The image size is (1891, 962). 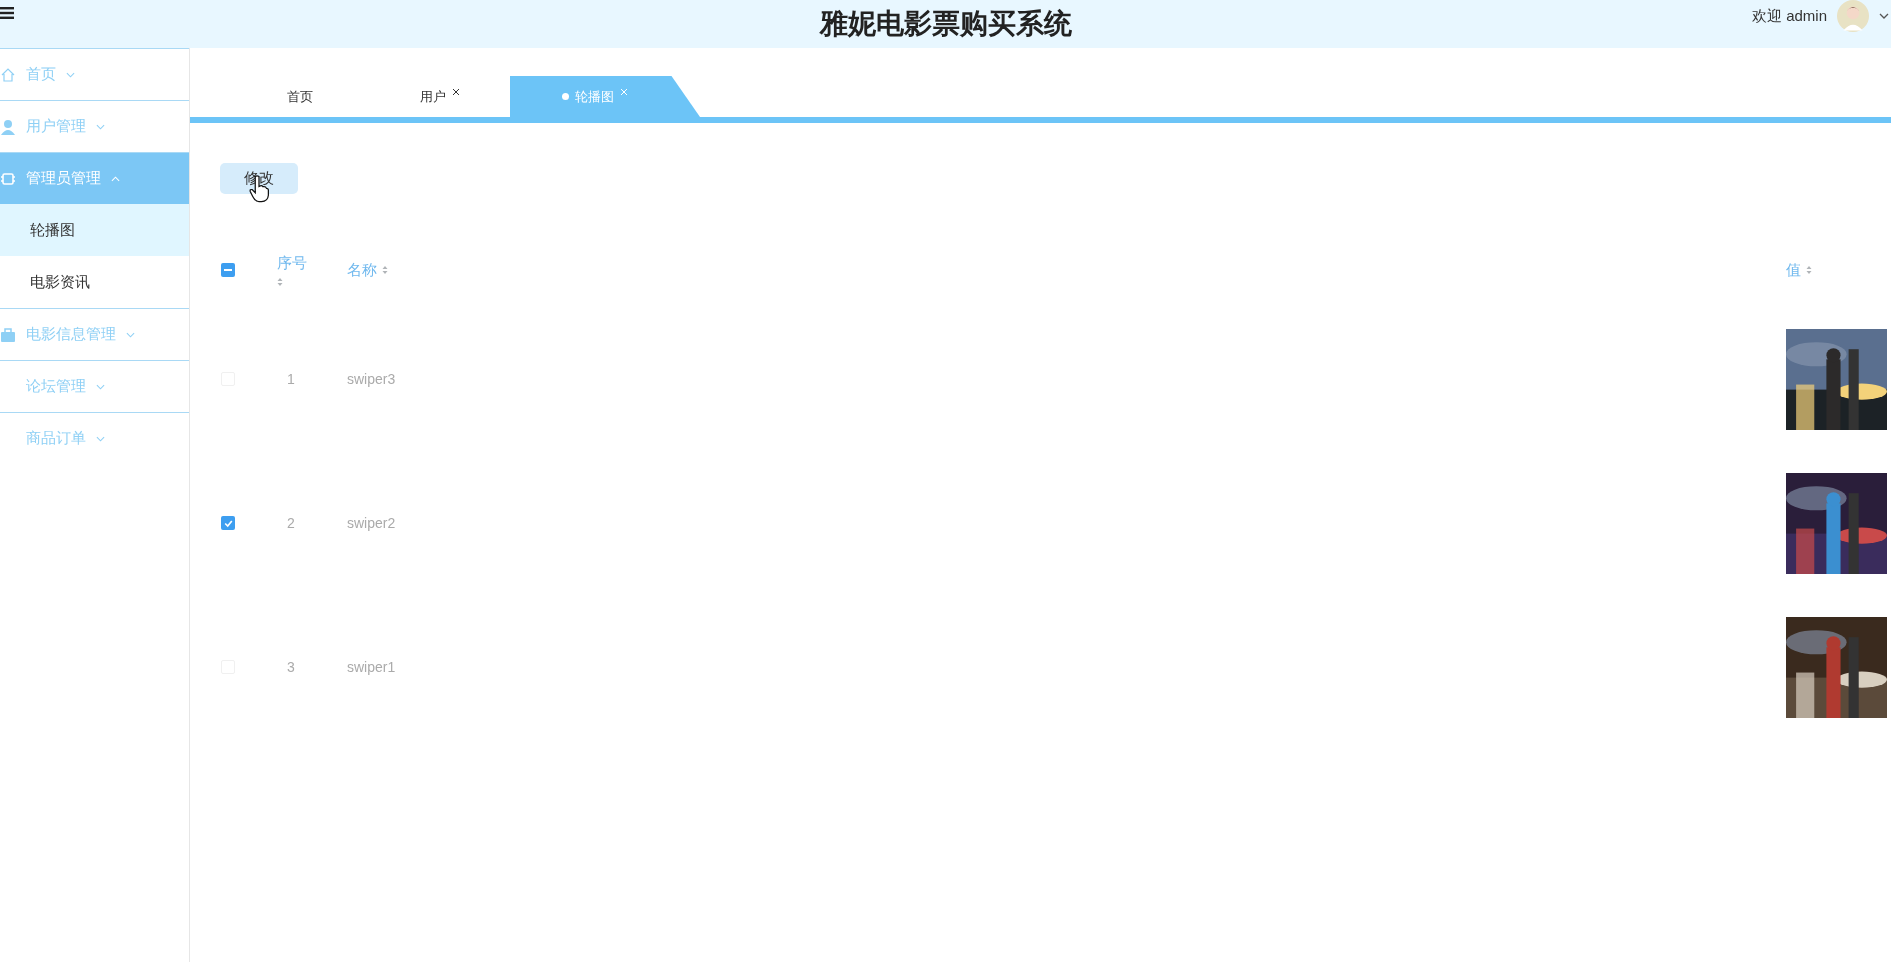 What do you see at coordinates (228, 523) in the screenshot?
I see `row-checkbox` at bounding box center [228, 523].